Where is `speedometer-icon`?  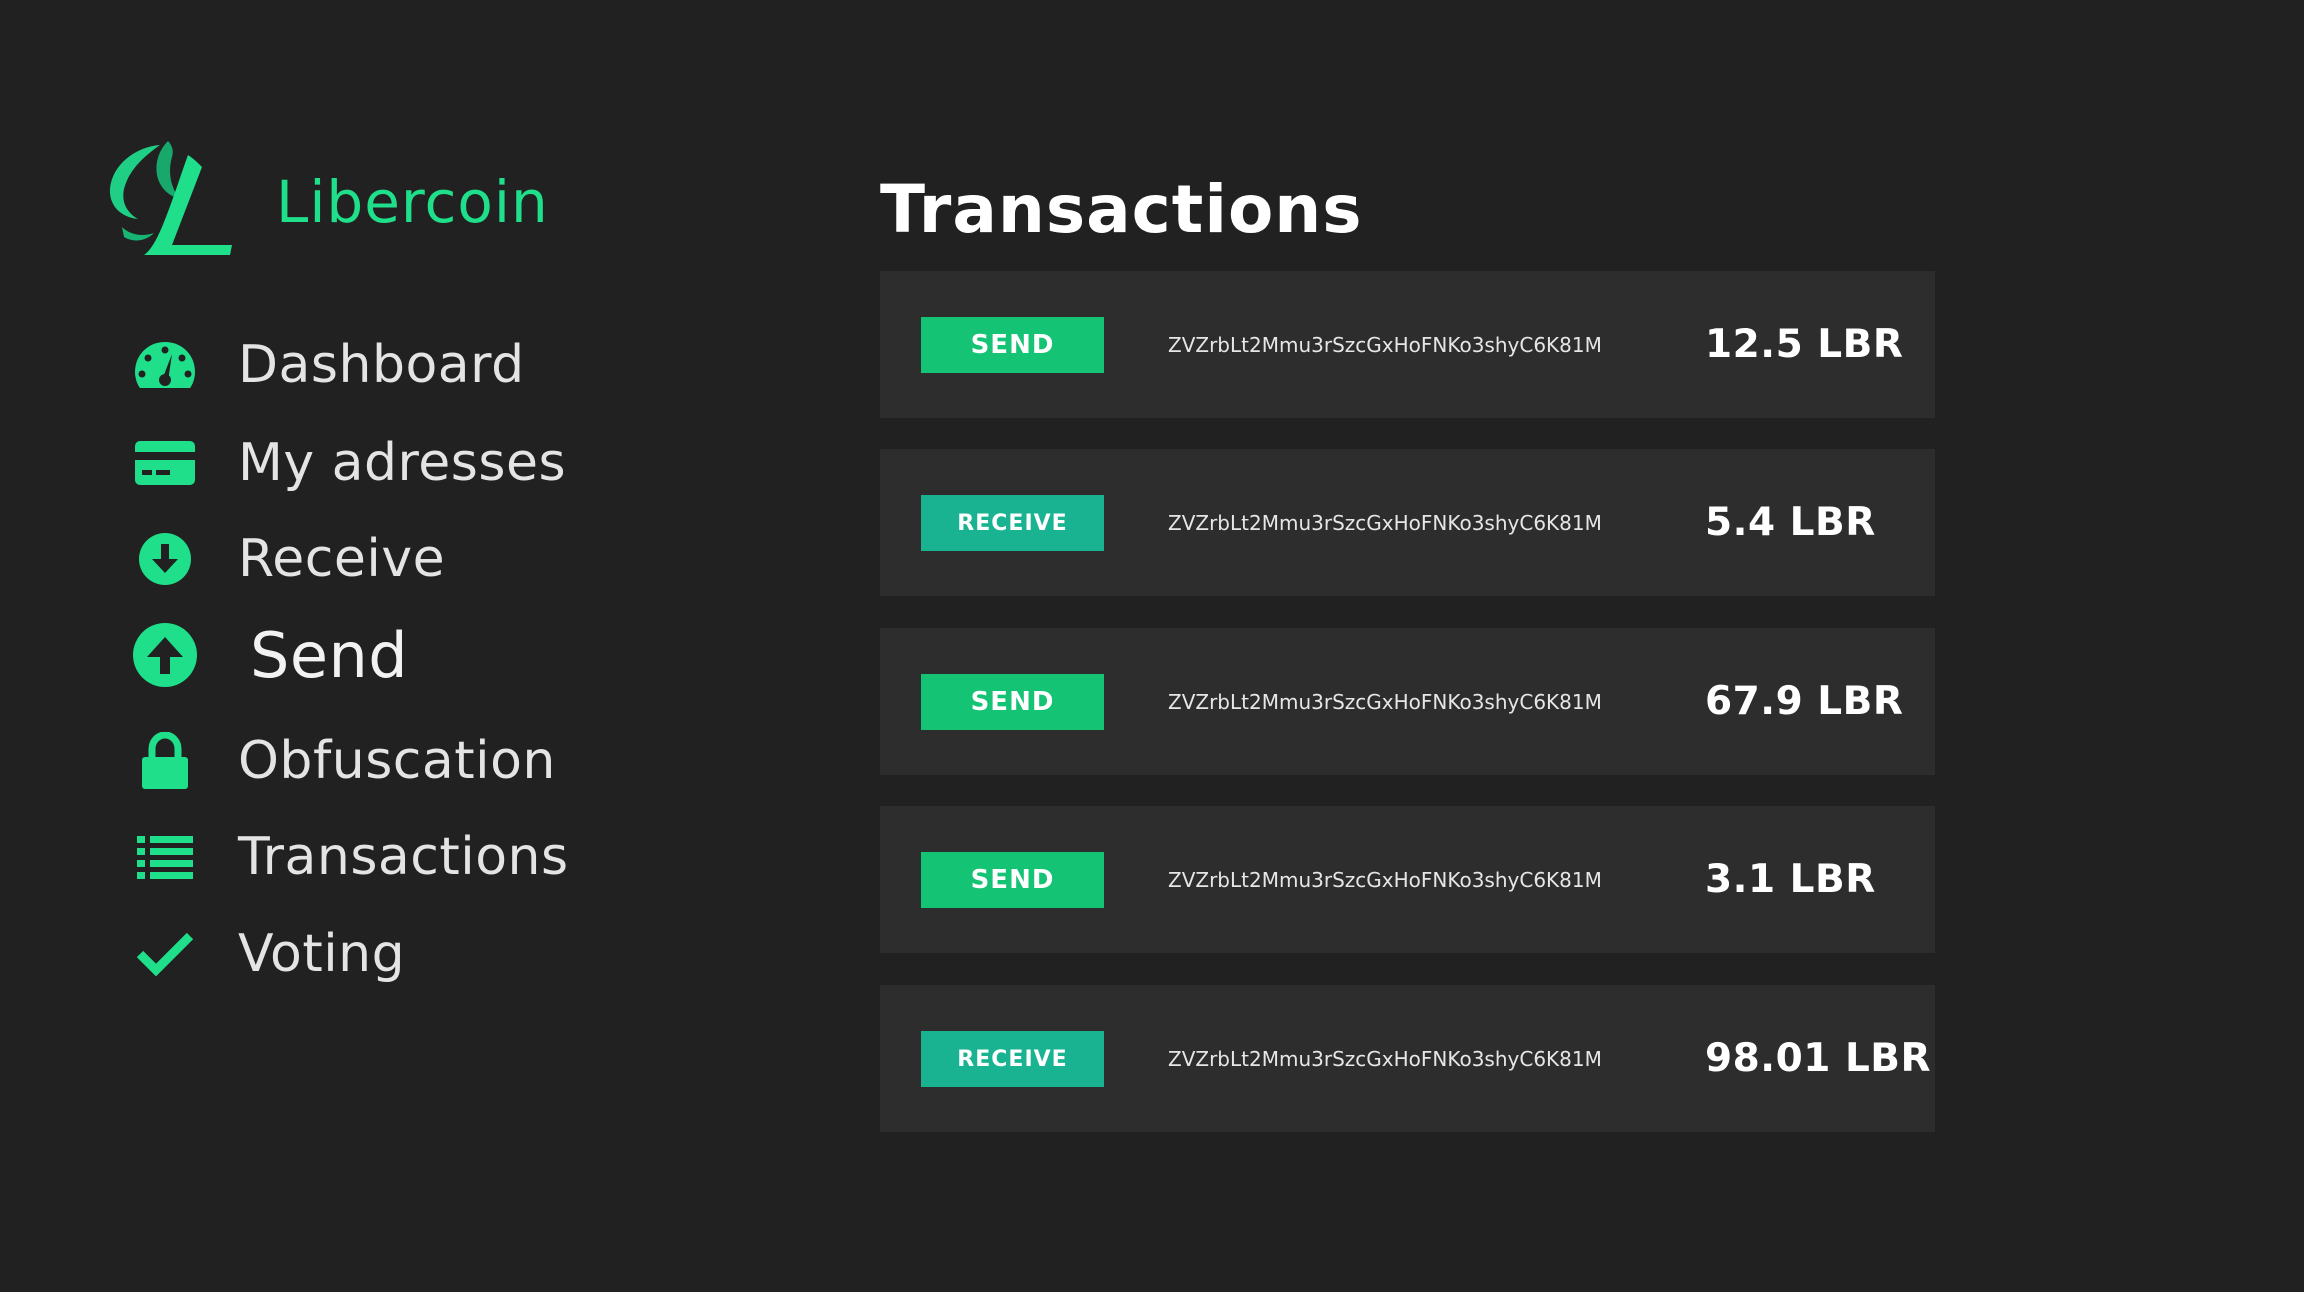
speedometer-icon is located at coordinates (165, 365).